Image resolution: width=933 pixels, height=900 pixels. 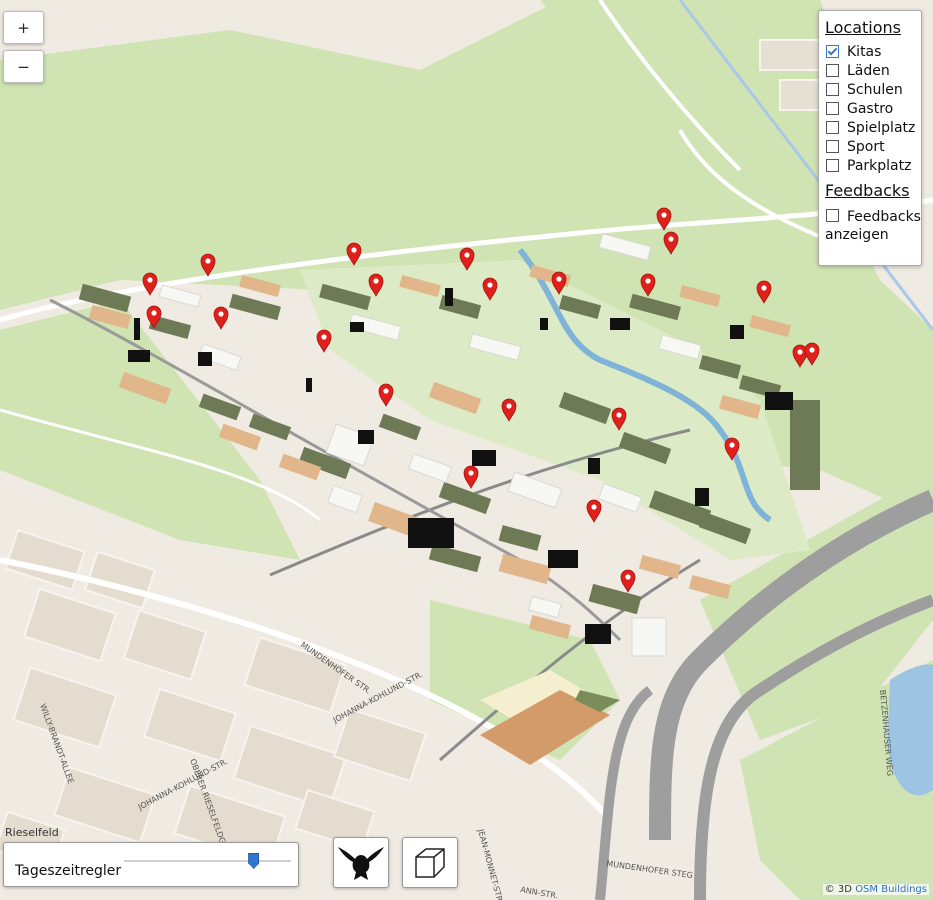 I want to click on layer-item-5: Sport, so click(x=873, y=146).